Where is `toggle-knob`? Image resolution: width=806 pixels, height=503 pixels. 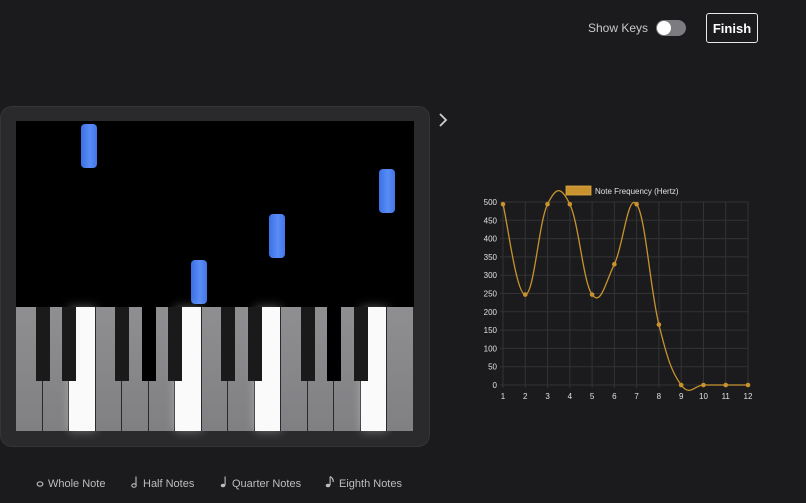 toggle-knob is located at coordinates (664, 28).